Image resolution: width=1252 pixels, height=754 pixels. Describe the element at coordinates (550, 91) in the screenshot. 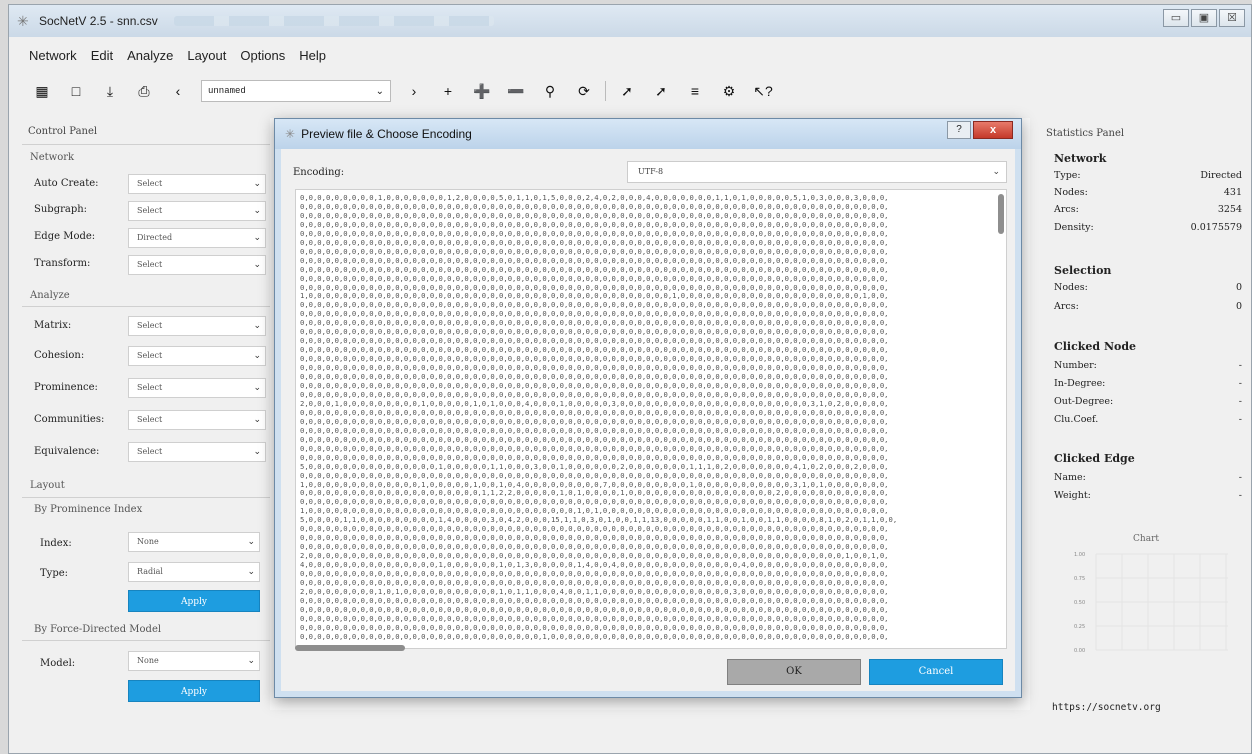

I see `search-icon: ⚲` at that location.